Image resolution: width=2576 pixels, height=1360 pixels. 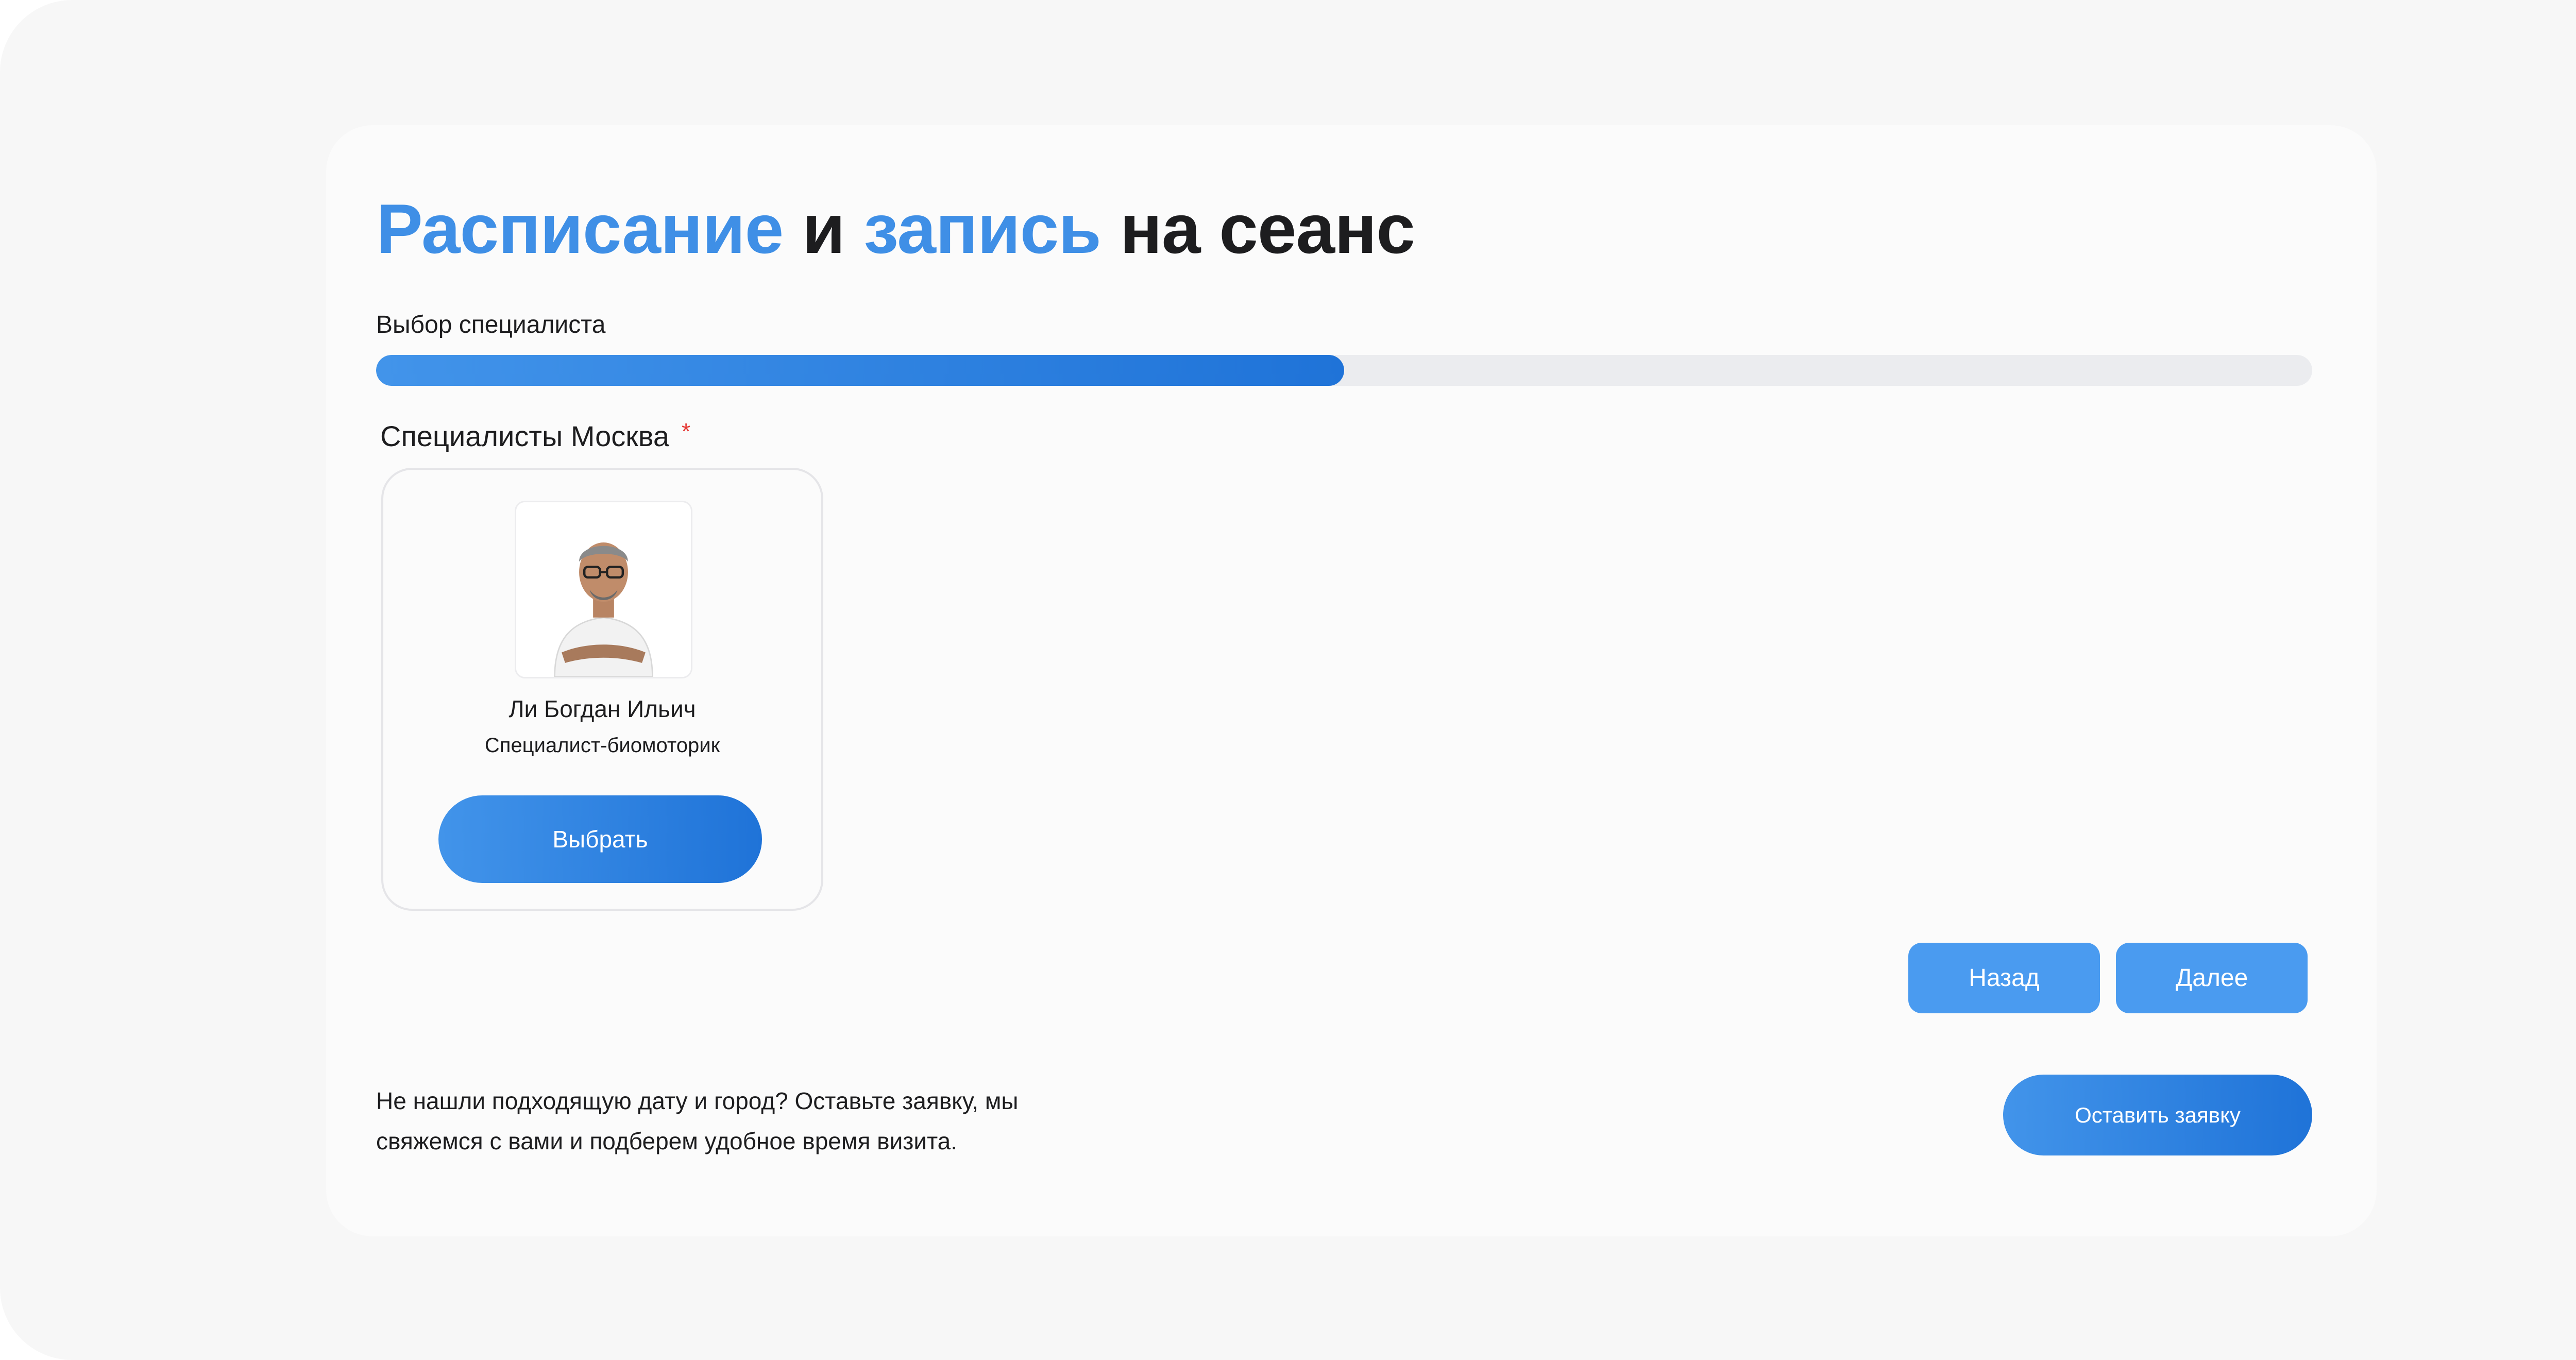 What do you see at coordinates (600, 839) in the screenshot?
I see `select-specialist-button: Выбрать` at bounding box center [600, 839].